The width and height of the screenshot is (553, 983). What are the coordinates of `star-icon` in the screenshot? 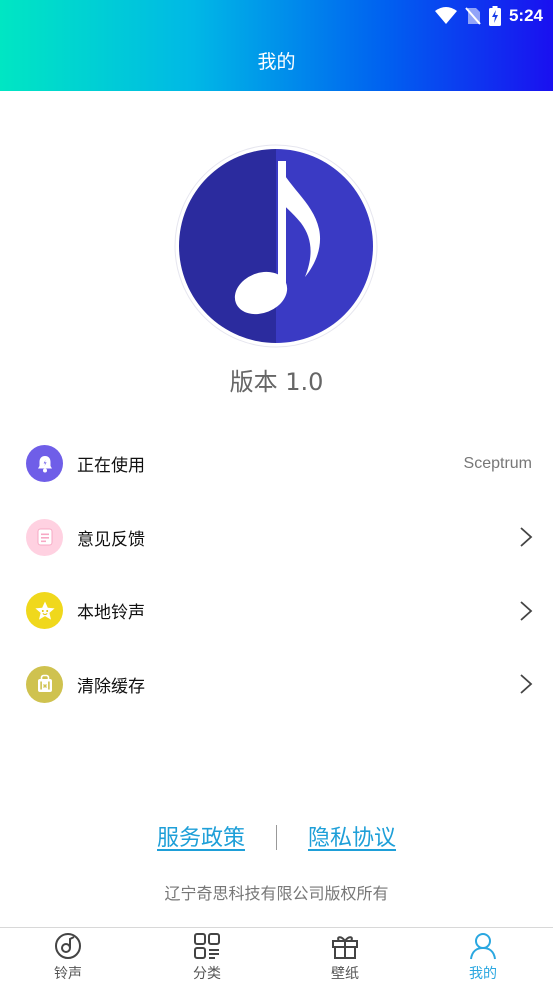 It's located at (44, 611).